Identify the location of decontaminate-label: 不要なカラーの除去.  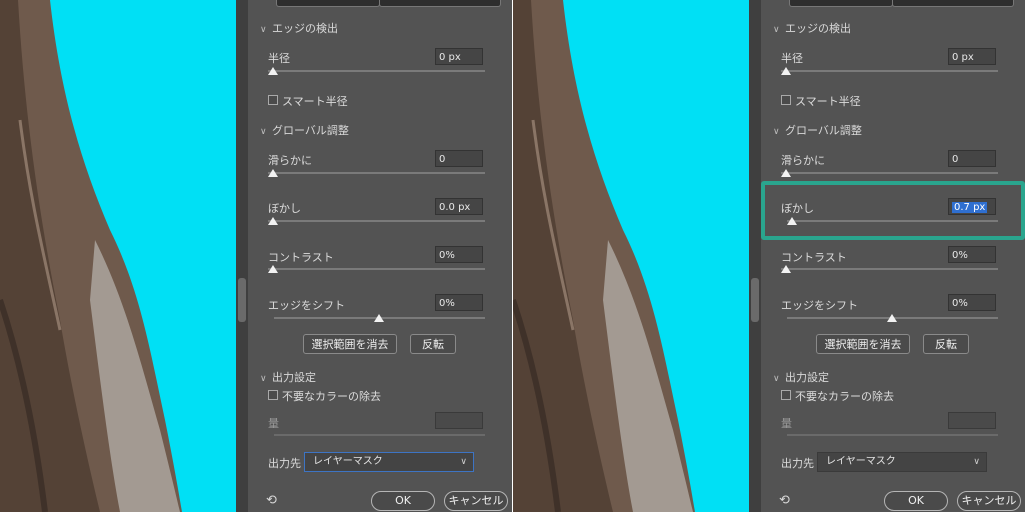
(331, 396).